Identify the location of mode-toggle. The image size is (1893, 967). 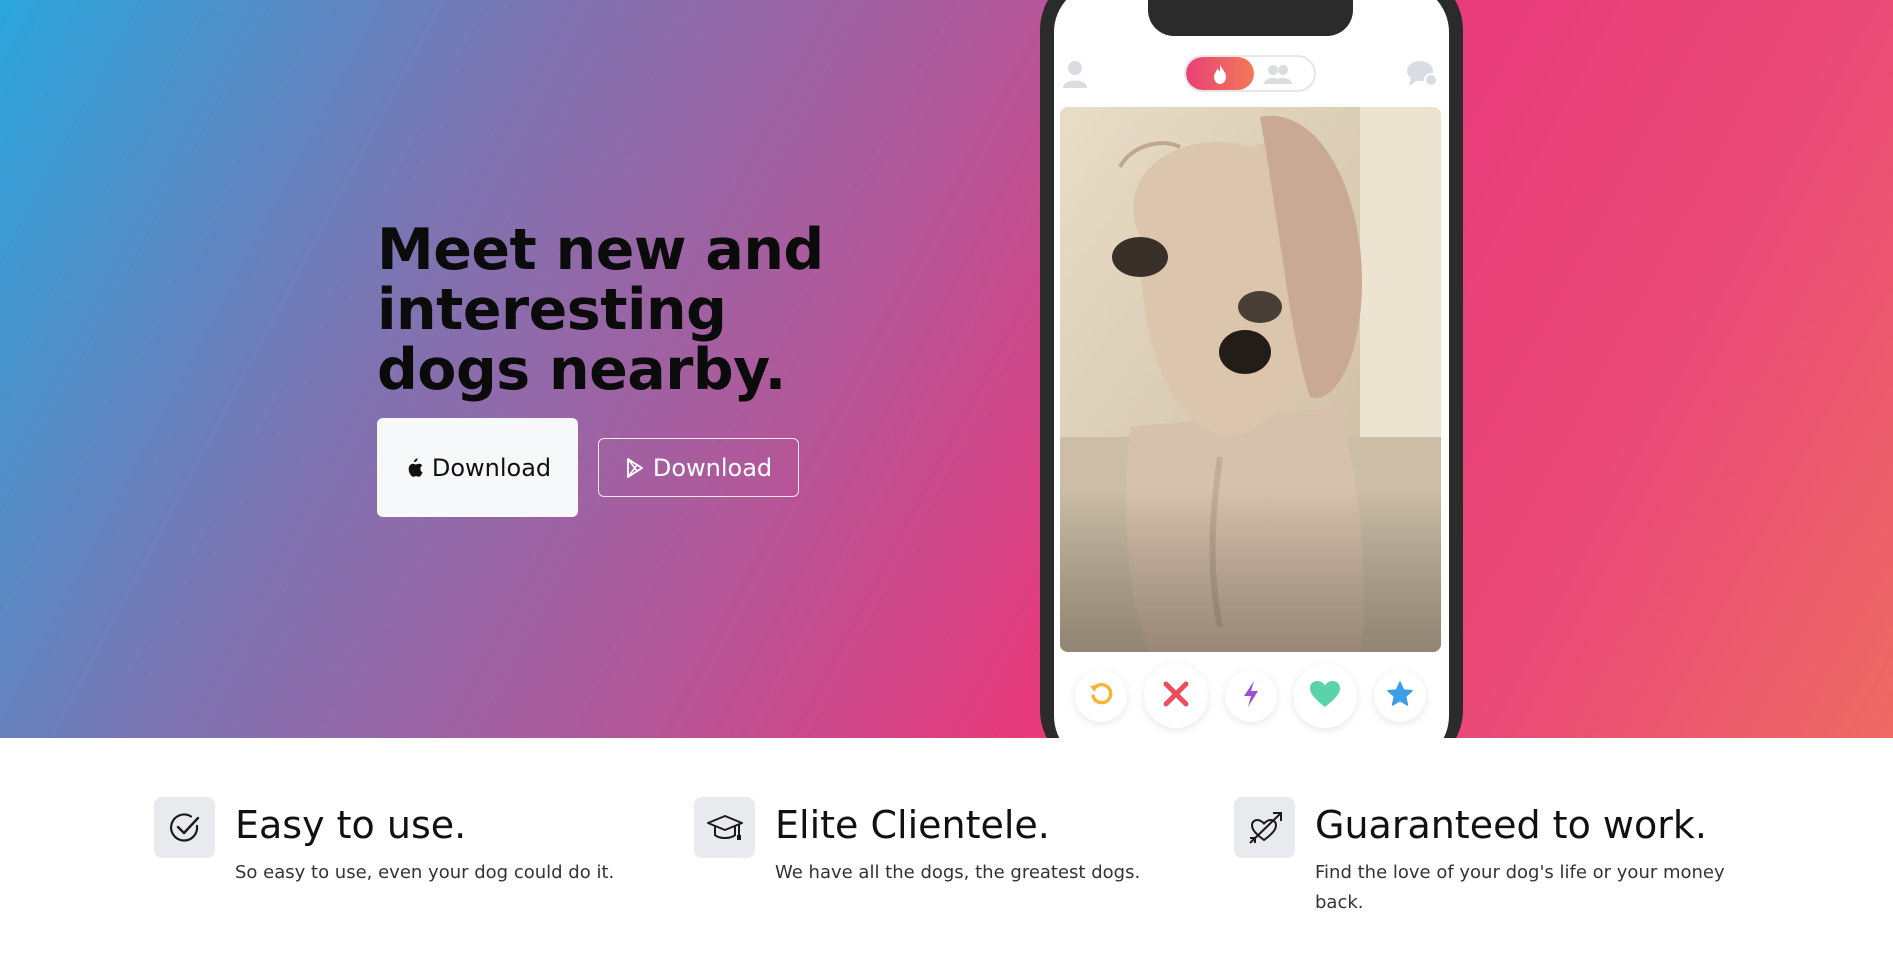
(1250, 73).